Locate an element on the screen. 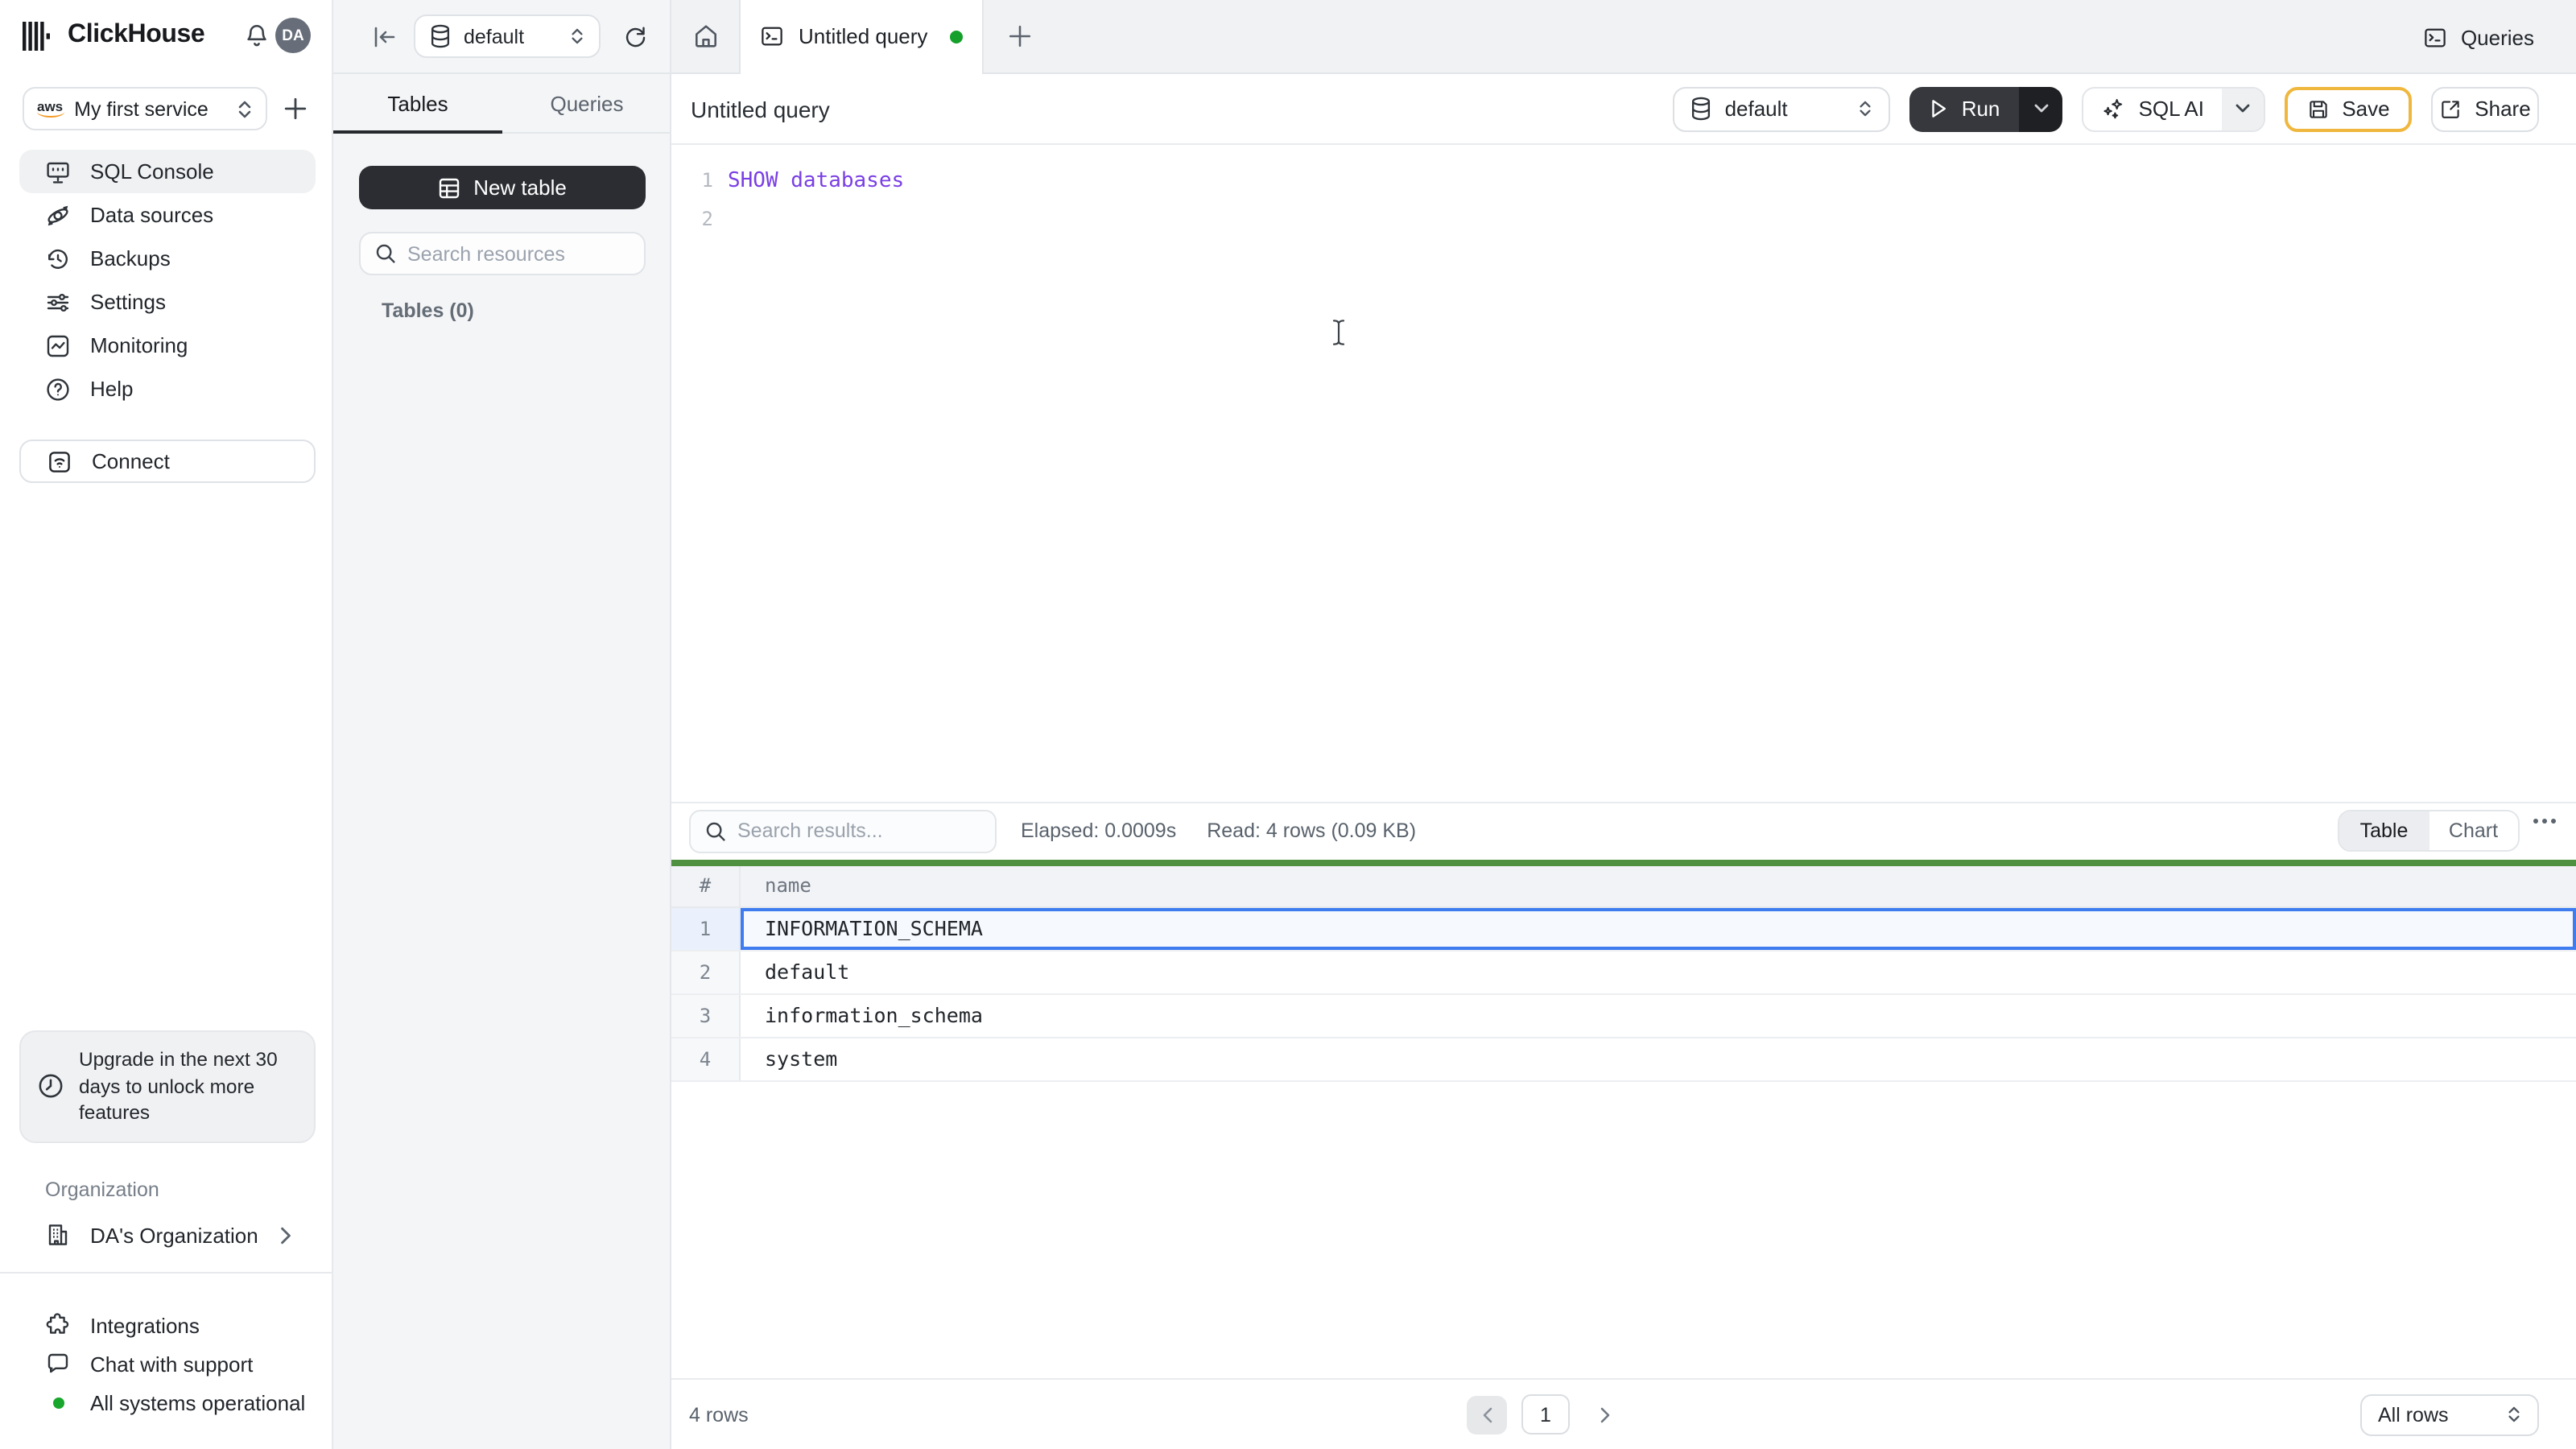 This screenshot has width=2576, height=1449. tab-queries-label: Queries is located at coordinates (587, 103).